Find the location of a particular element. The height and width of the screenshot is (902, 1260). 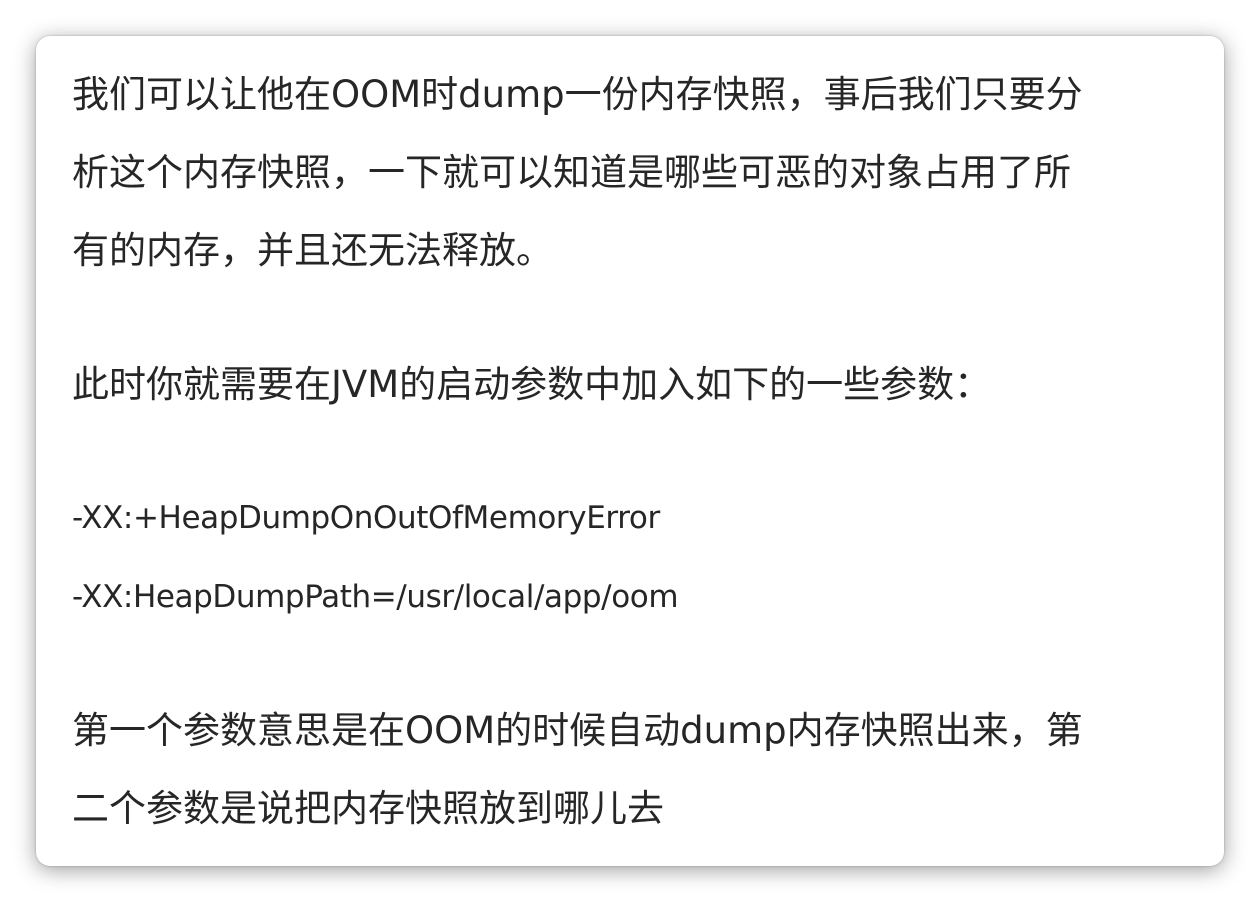

paragraph1-line3: 有的内存，并且还无法释放。 is located at coordinates (312, 250).